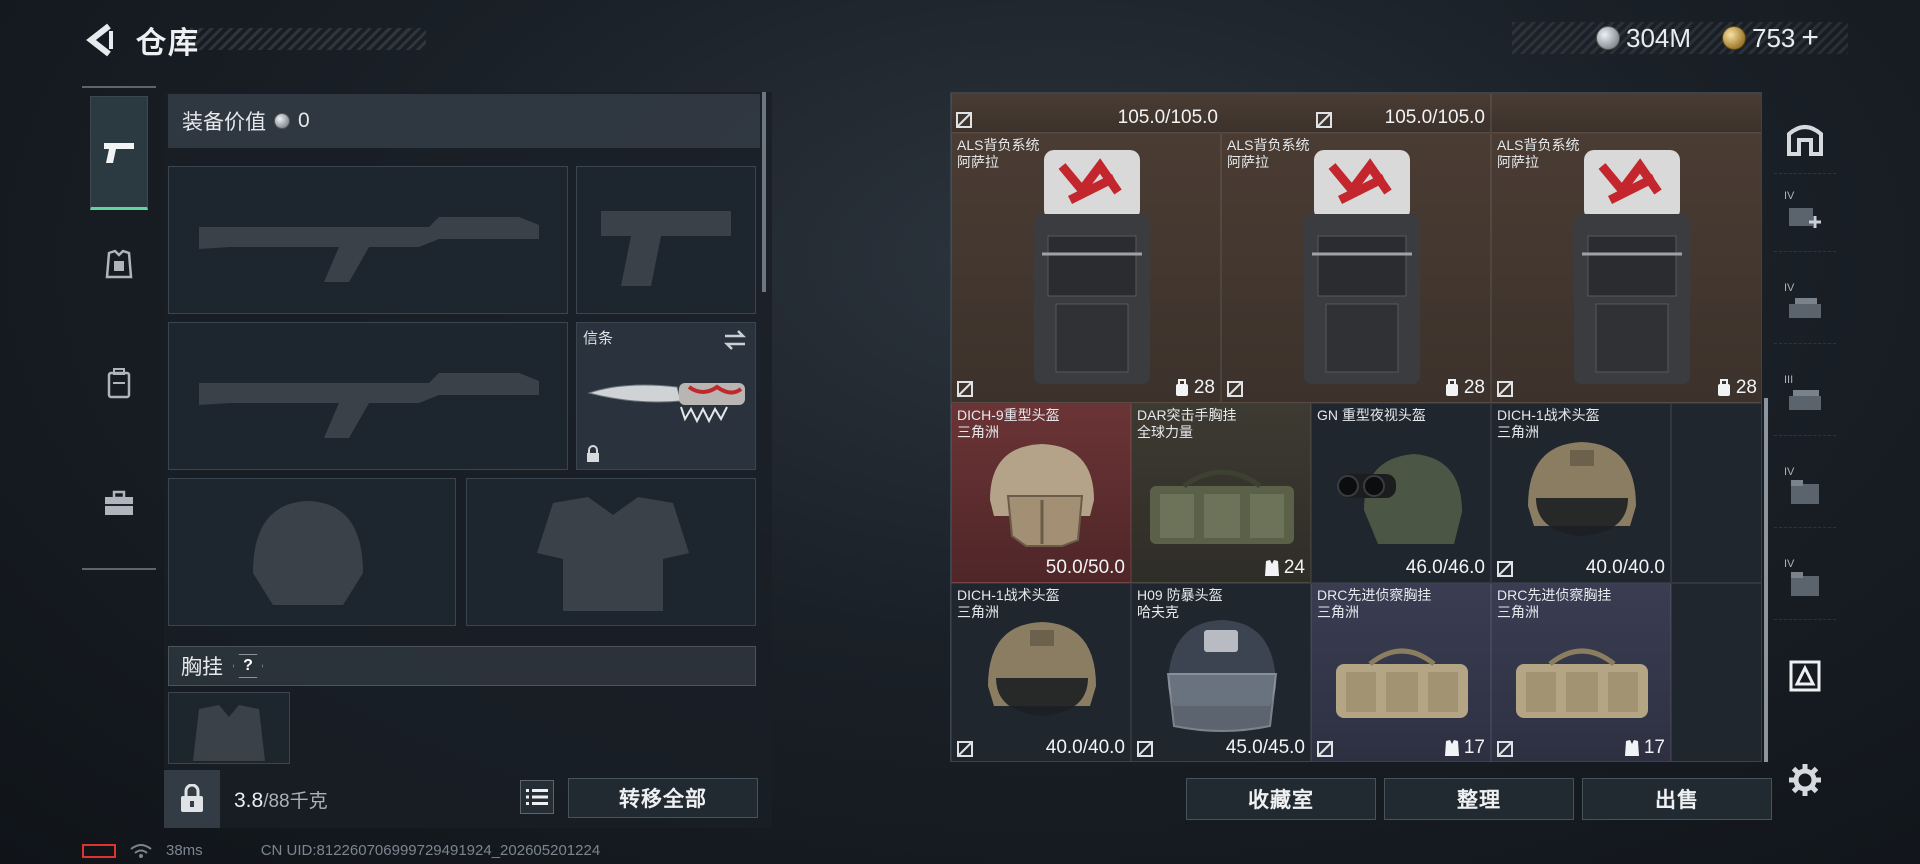 This screenshot has height=864, width=1920. I want to click on swap-icon, so click(735, 340).